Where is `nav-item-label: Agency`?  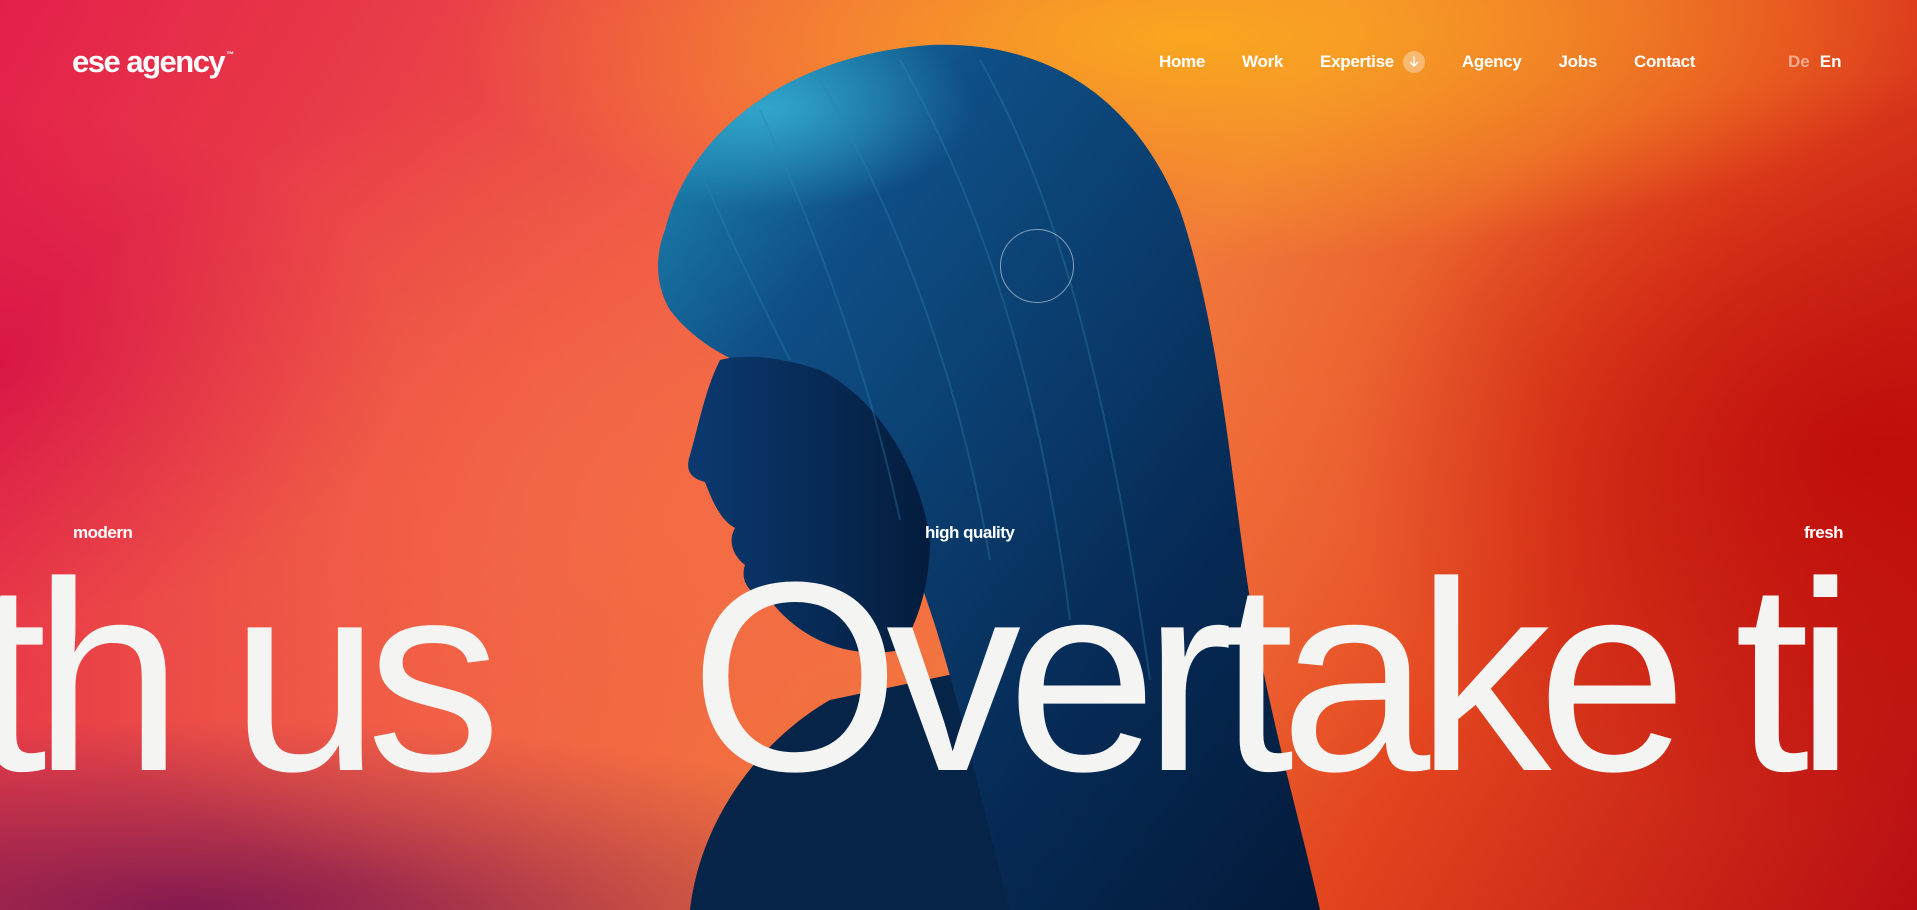
nav-item-label: Agency is located at coordinates (1491, 61).